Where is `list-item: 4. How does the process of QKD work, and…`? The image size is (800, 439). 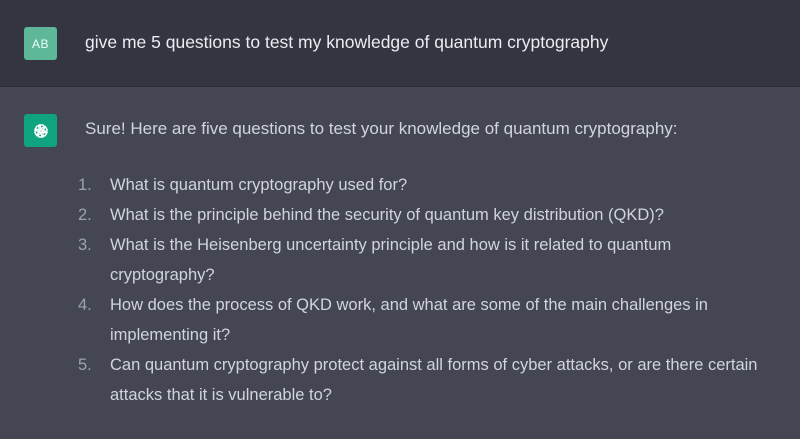 list-item: 4. How does the process of QKD work, and… is located at coordinates (420, 320).